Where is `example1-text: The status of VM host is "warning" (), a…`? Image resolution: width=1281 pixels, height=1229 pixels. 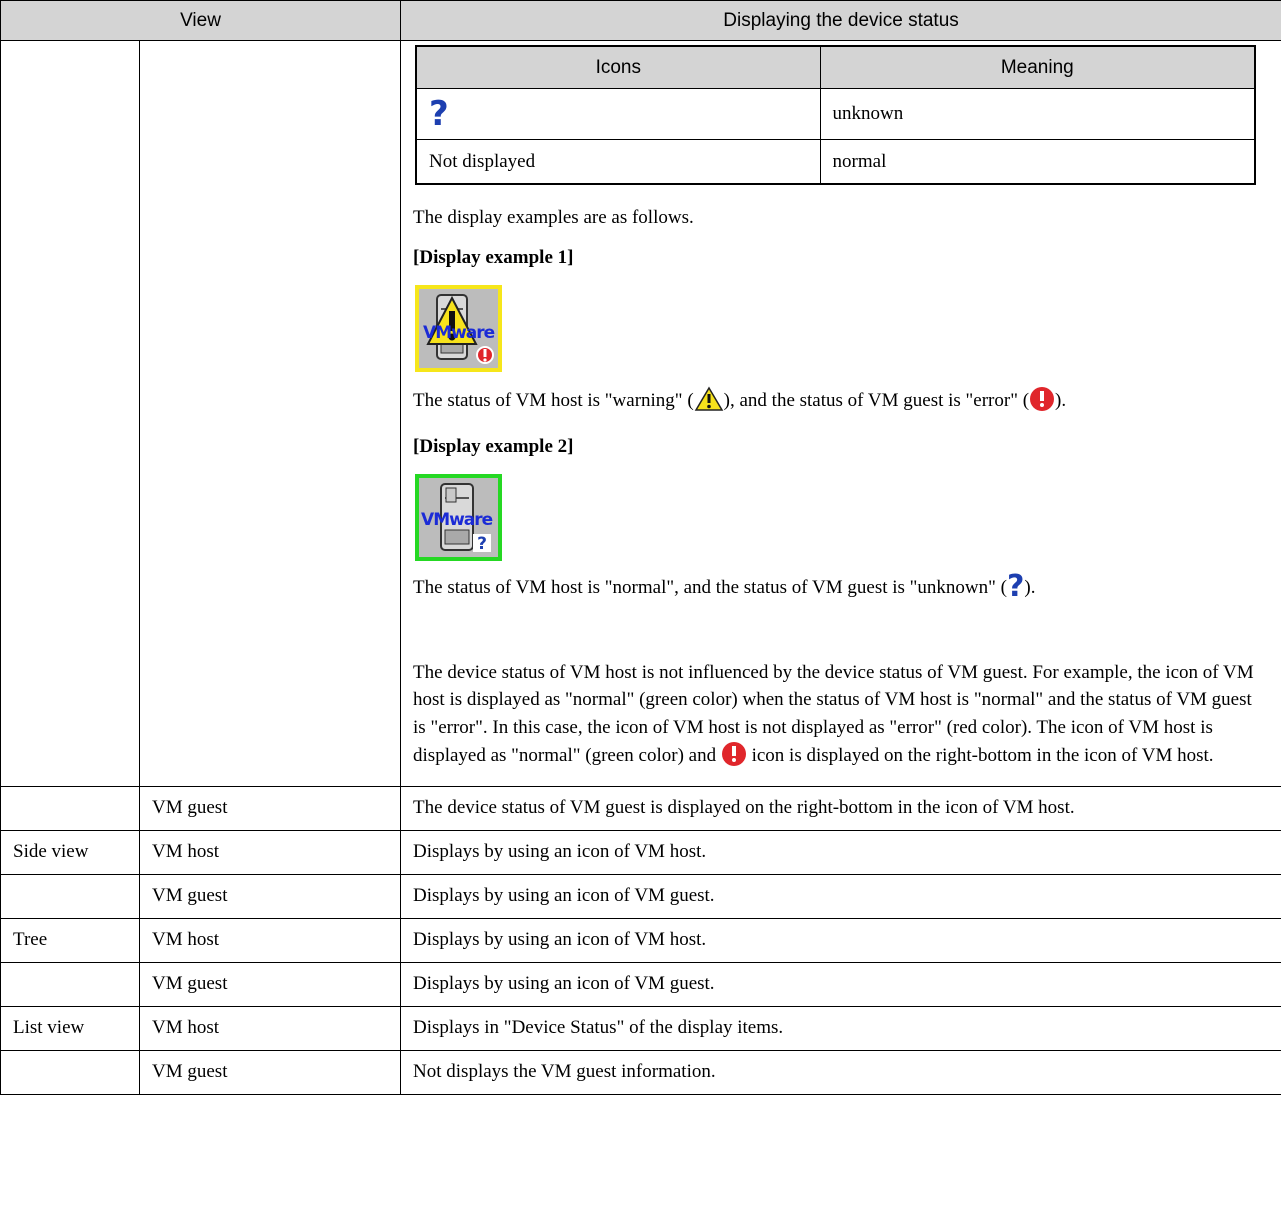
example1-text: The status of VM host is "warning" (), a… is located at coordinates (841, 403).